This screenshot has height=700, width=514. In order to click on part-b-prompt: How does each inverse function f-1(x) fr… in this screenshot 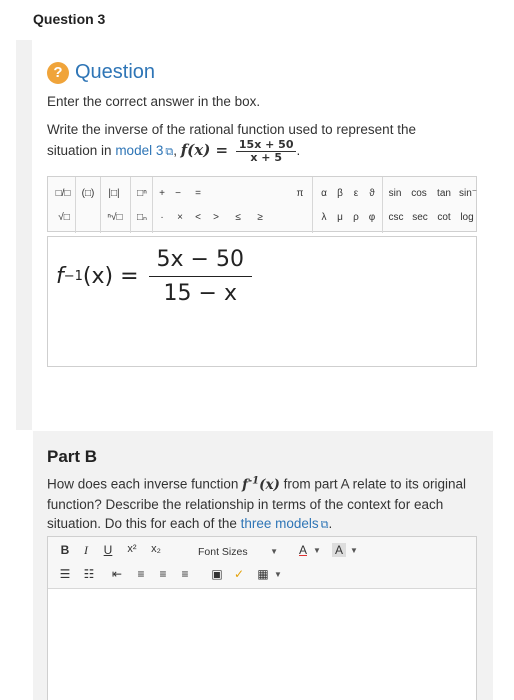, I will do `click(262, 503)`.